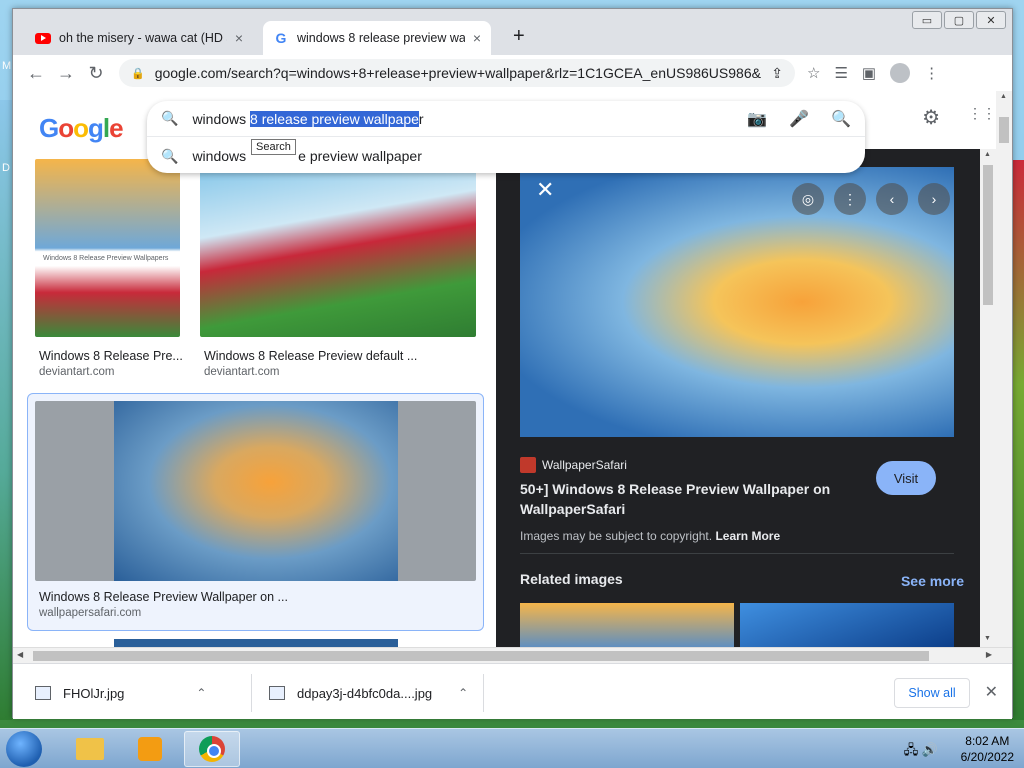  Describe the element at coordinates (991, 20) in the screenshot. I see `close-window-button: ✕` at that location.